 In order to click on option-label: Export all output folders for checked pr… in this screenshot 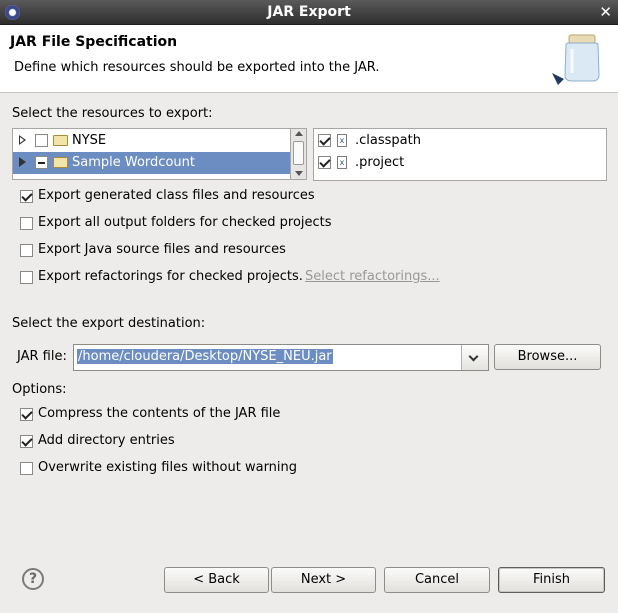, I will do `click(185, 222)`.